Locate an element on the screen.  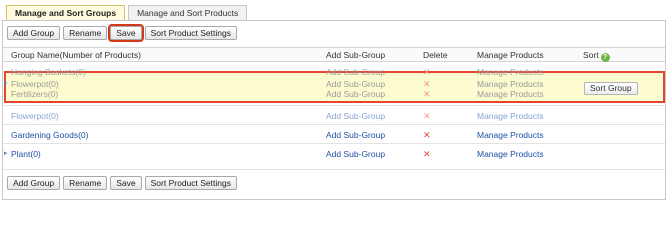
header-add-sub-group: Add Sub-Group is located at coordinates (356, 55).